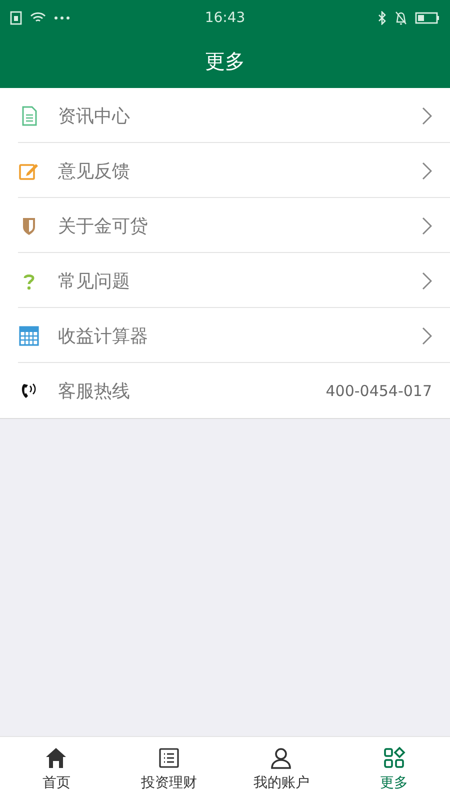  I want to click on sim-icon, so click(16, 17).